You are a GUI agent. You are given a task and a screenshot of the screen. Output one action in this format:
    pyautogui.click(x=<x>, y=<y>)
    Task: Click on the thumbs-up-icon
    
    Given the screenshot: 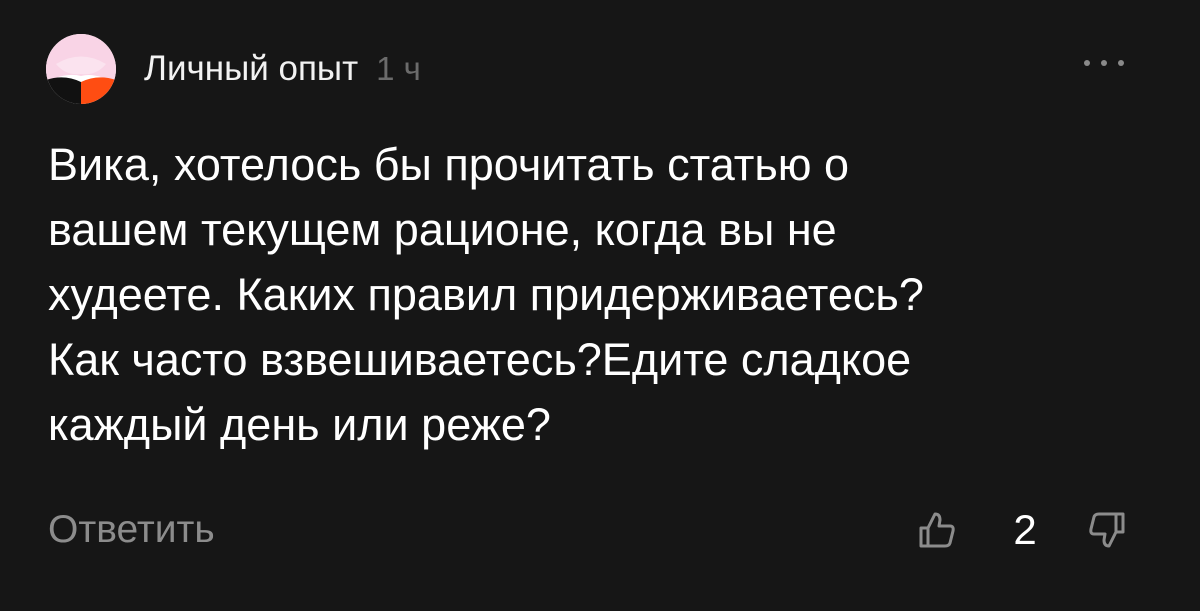 What is the action you would take?
    pyautogui.click(x=937, y=530)
    